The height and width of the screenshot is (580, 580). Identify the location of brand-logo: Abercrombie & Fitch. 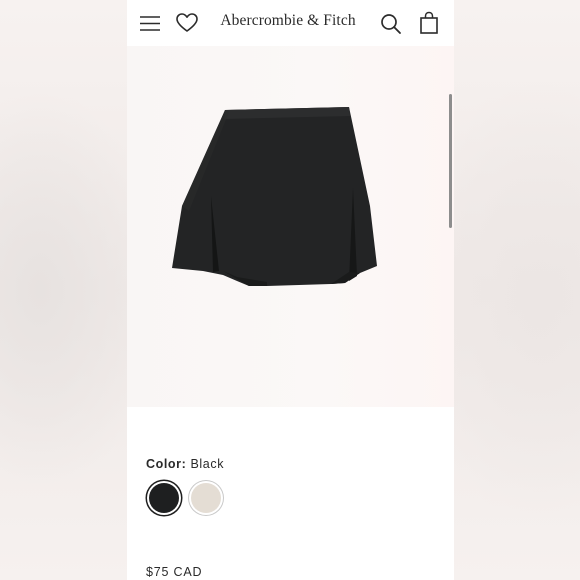
(288, 21).